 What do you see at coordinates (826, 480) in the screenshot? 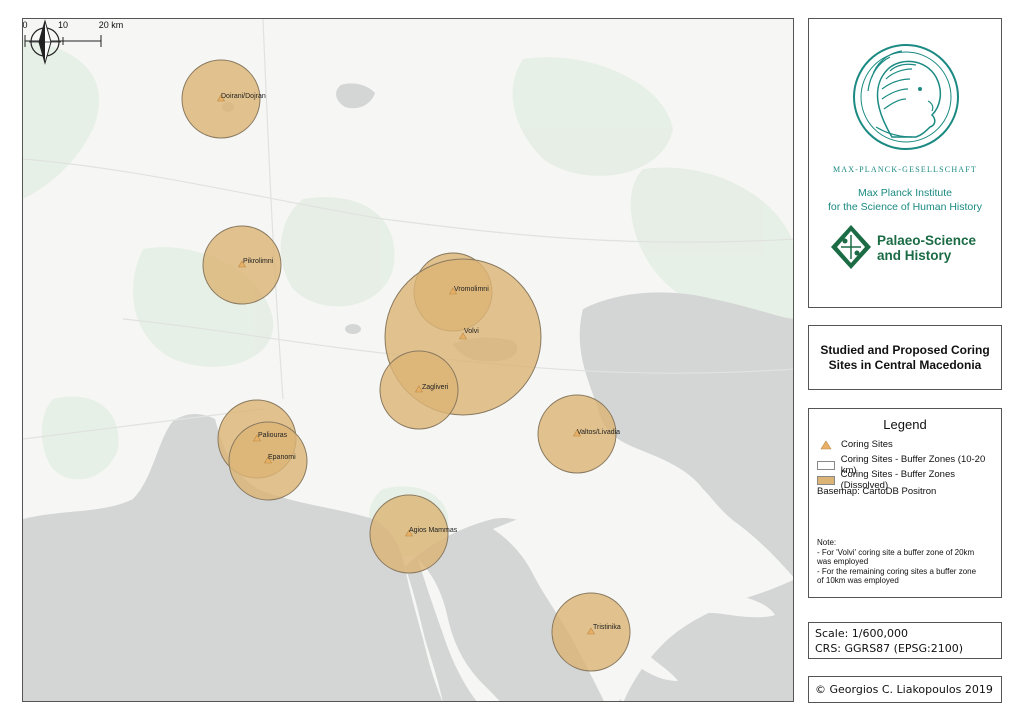
I see `filled-box-icon` at bounding box center [826, 480].